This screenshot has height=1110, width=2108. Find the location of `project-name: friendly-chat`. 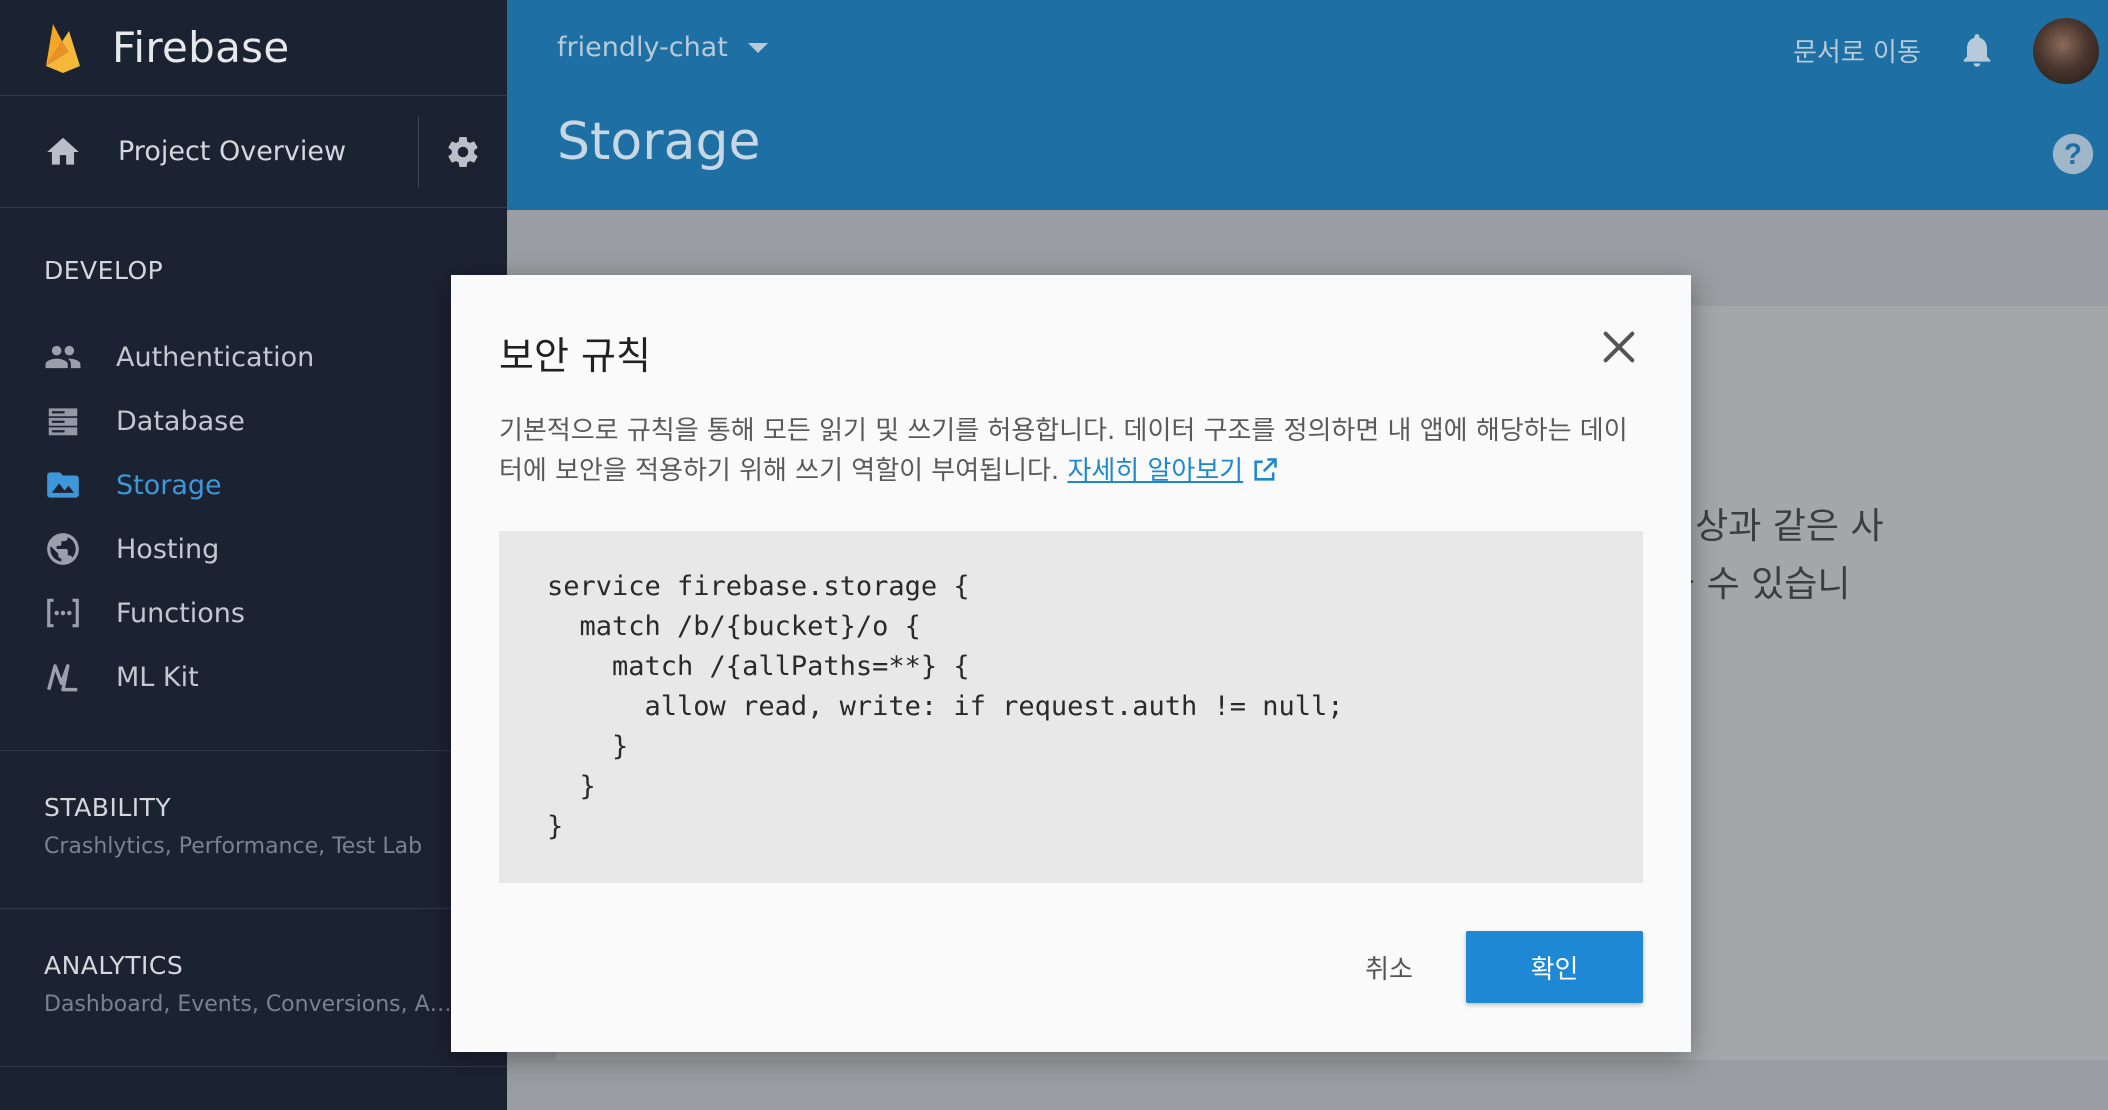

project-name: friendly-chat is located at coordinates (642, 47).